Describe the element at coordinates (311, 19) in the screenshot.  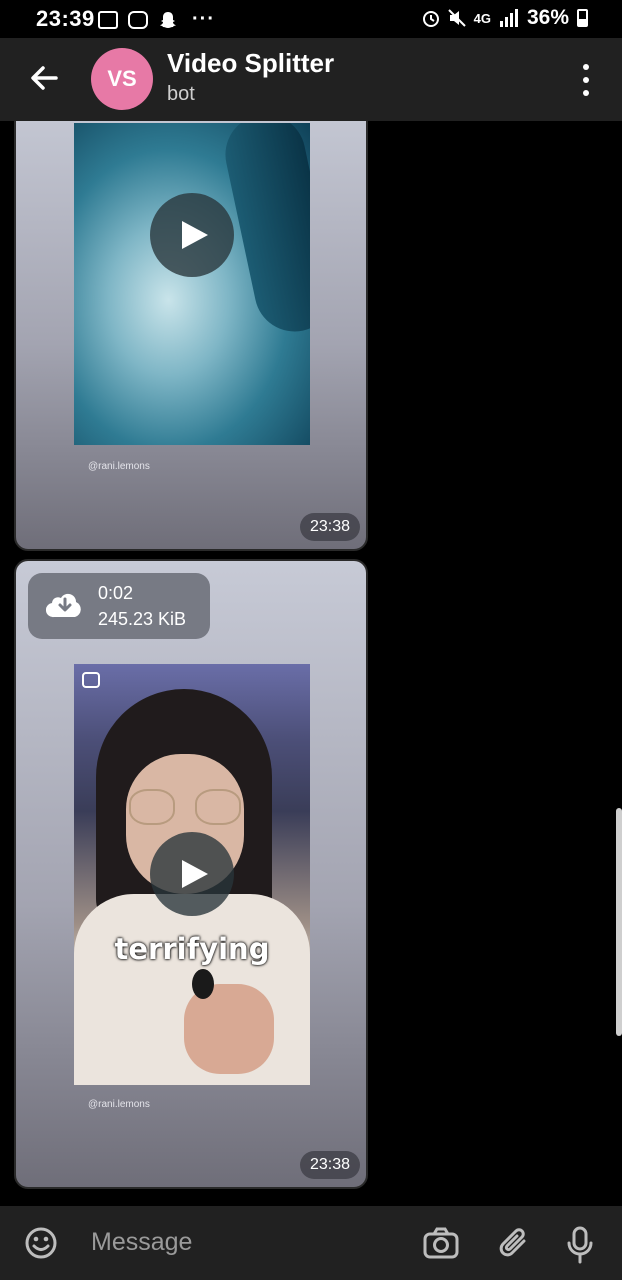
I see `status-bar: 23:39 ··· 4G 36%` at that location.